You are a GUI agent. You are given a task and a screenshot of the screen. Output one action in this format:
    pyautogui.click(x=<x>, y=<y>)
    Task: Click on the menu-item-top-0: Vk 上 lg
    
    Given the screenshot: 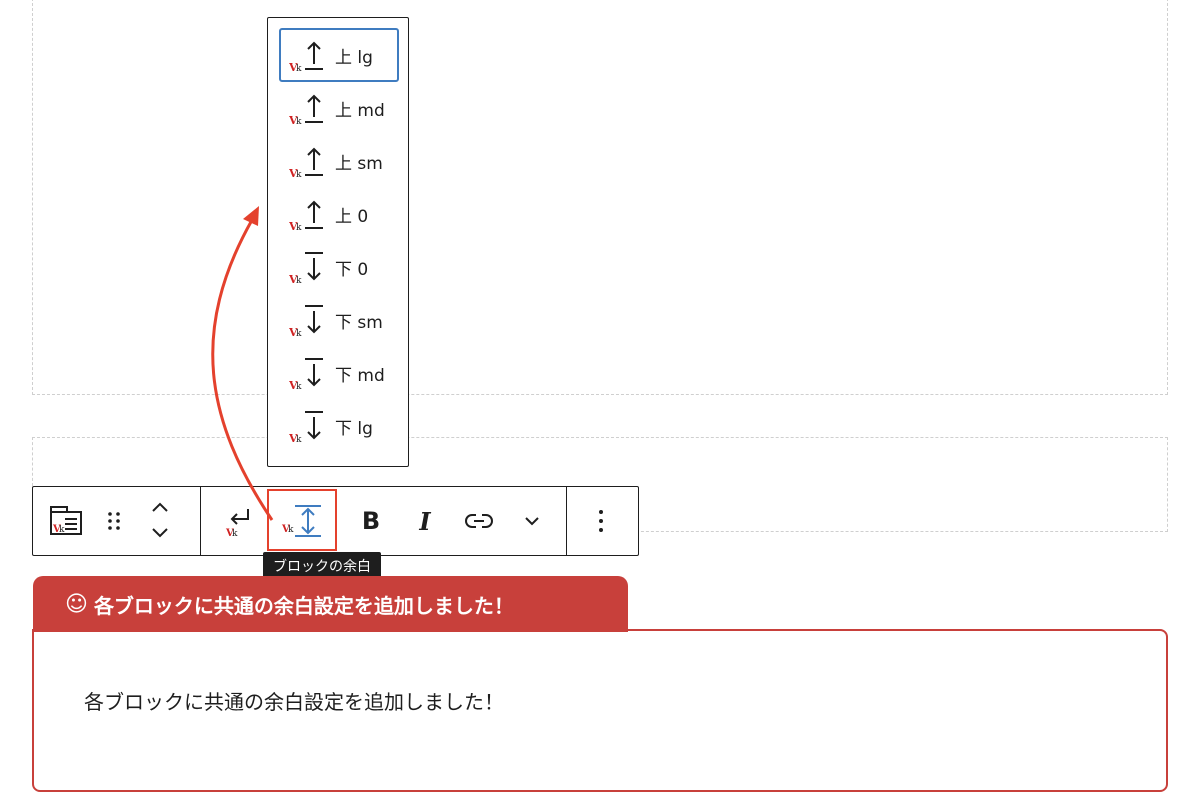 What is the action you would take?
    pyautogui.click(x=339, y=55)
    